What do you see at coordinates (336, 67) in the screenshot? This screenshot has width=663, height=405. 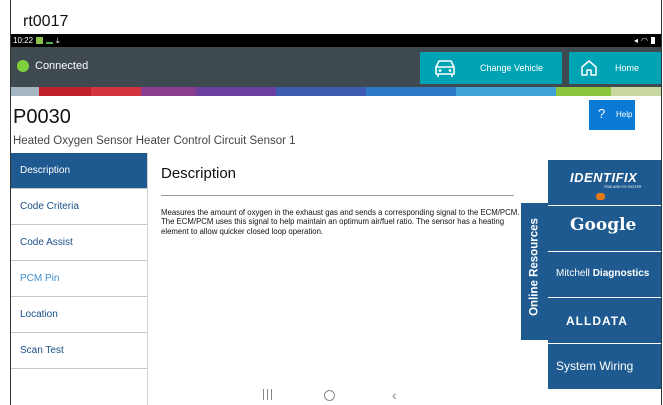 I see `top-toolbar: Connected Change Vehicle Home` at bounding box center [336, 67].